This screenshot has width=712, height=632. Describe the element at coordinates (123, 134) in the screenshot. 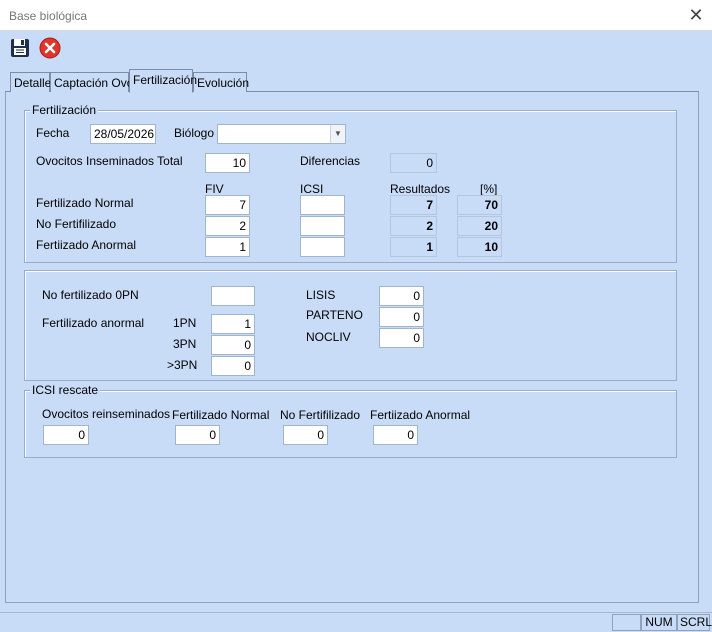

I see `fecha-field: 28/05/2026` at that location.